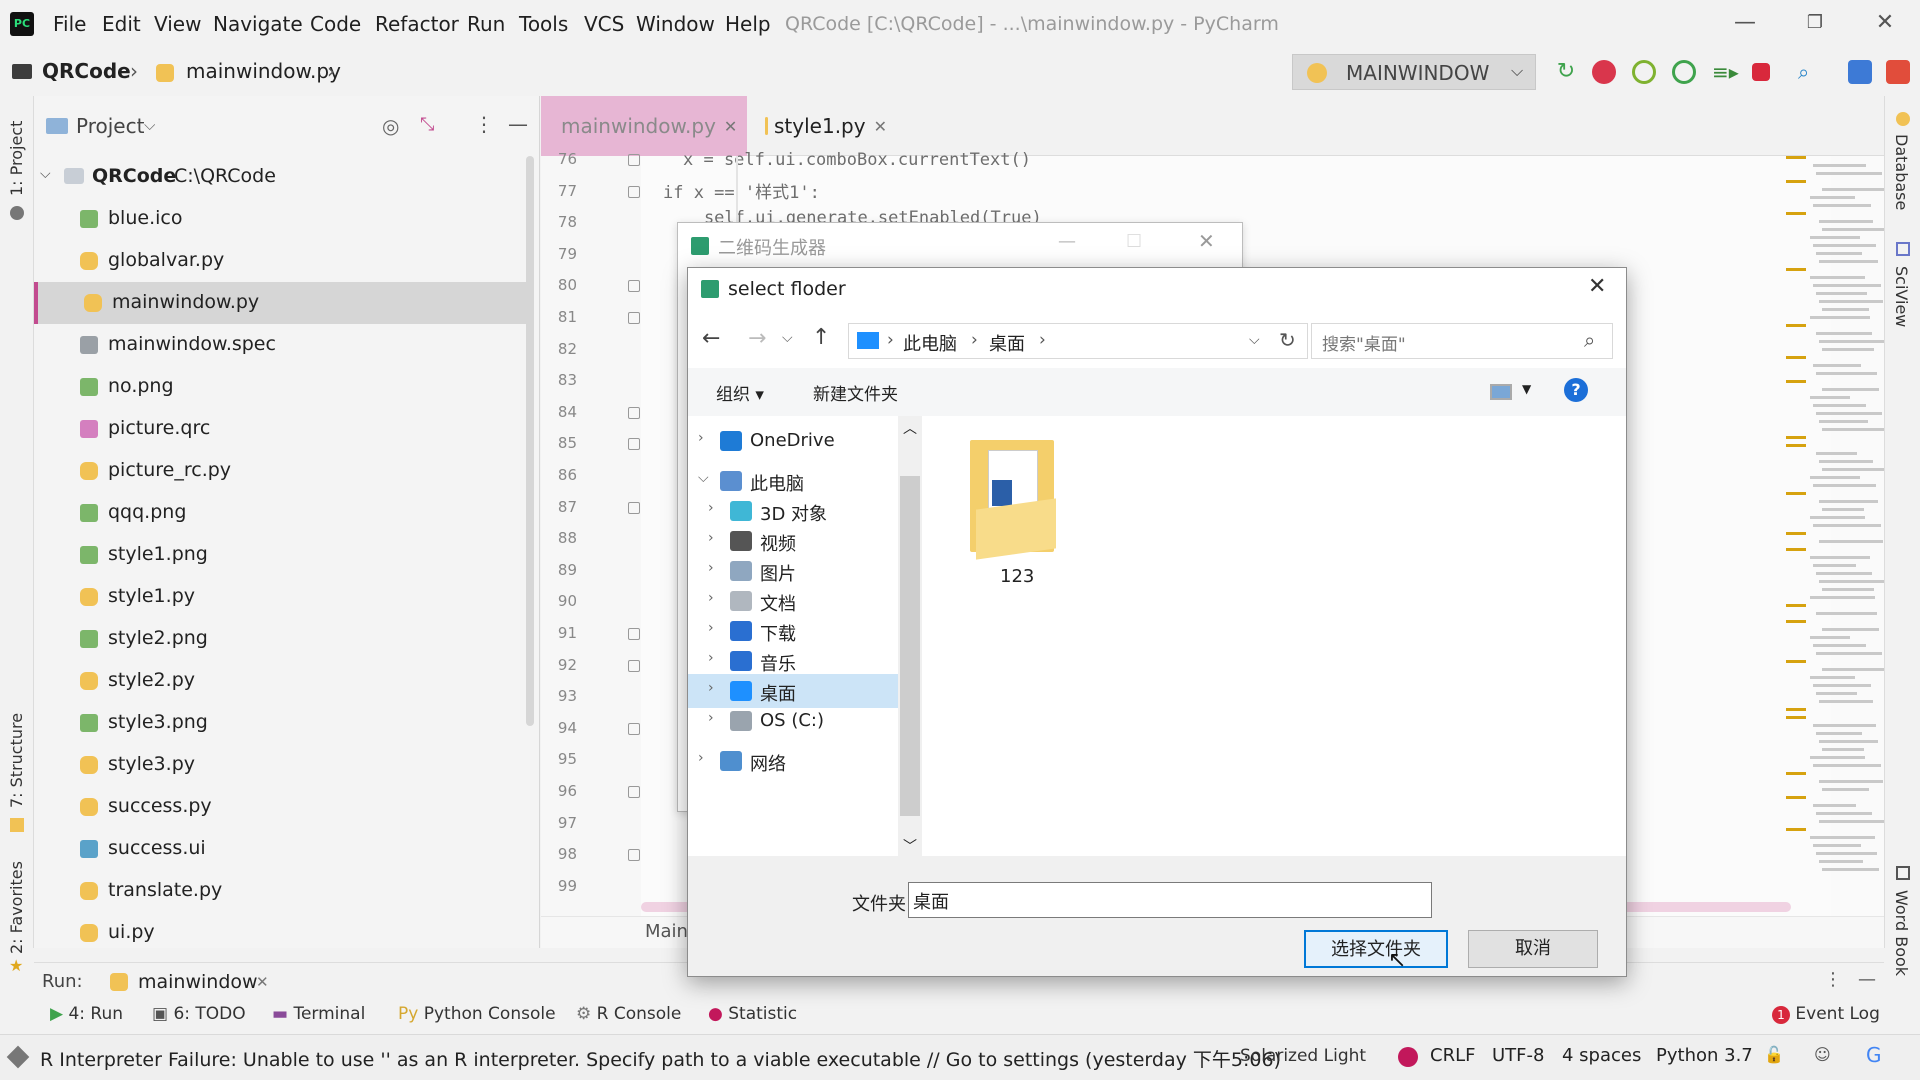 This screenshot has height=1080, width=1920. I want to click on view-mode-icon, so click(1501, 392).